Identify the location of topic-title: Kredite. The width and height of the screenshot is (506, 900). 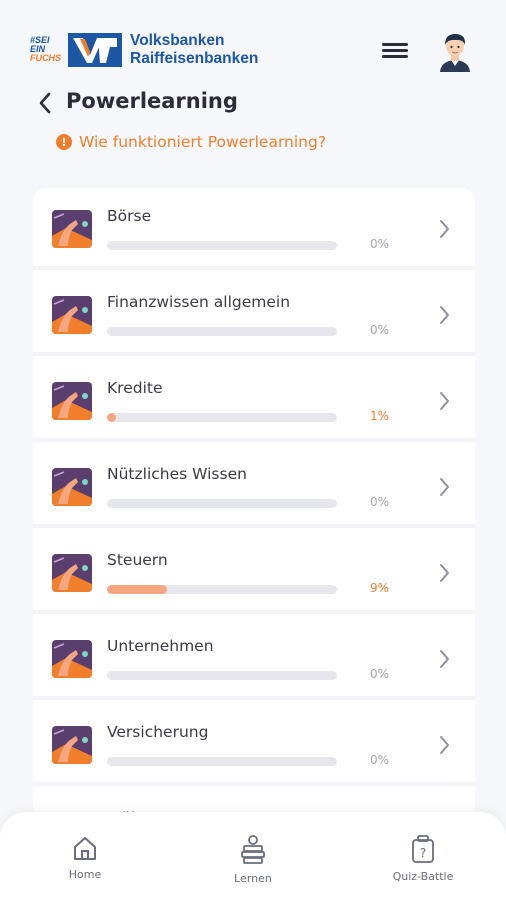
(135, 388).